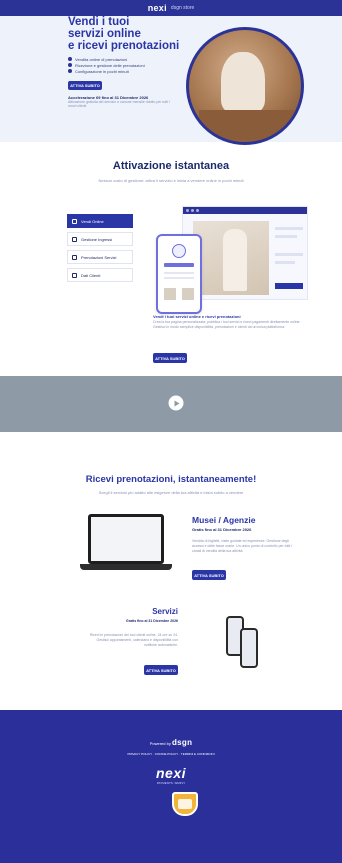 This screenshot has width=342, height=863. Describe the element at coordinates (179, 274) in the screenshot. I see `phone-mockup` at that location.